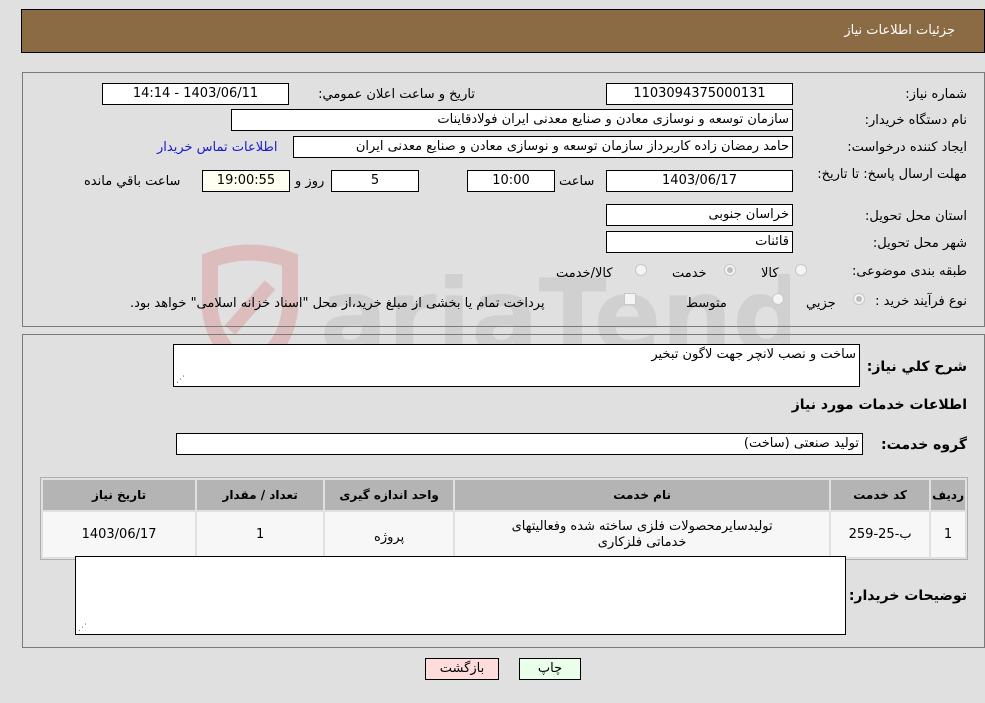  What do you see at coordinates (462, 669) in the screenshot?
I see `back-button: بازگشت` at bounding box center [462, 669].